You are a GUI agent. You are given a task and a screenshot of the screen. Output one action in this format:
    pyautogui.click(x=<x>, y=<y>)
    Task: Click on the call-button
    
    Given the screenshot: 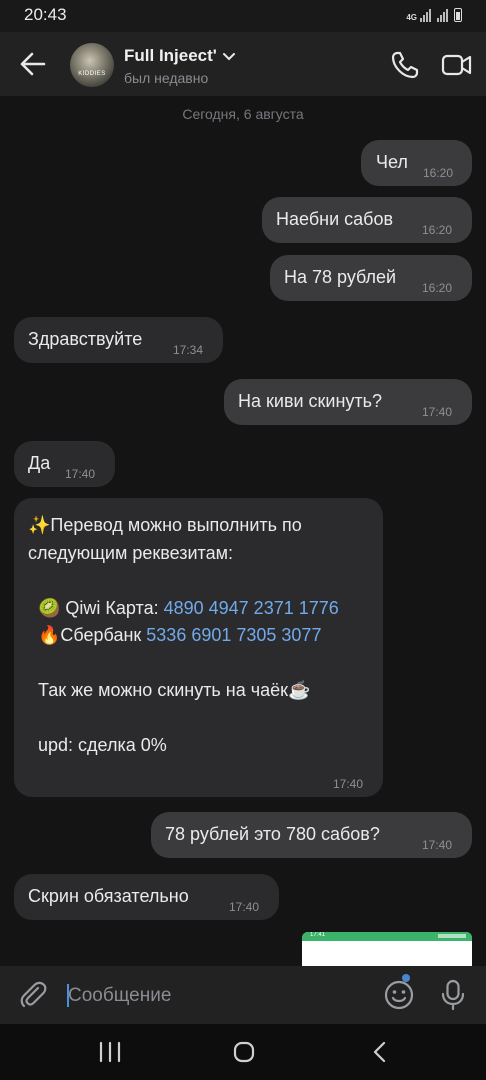 What is the action you would take?
    pyautogui.click(x=405, y=65)
    